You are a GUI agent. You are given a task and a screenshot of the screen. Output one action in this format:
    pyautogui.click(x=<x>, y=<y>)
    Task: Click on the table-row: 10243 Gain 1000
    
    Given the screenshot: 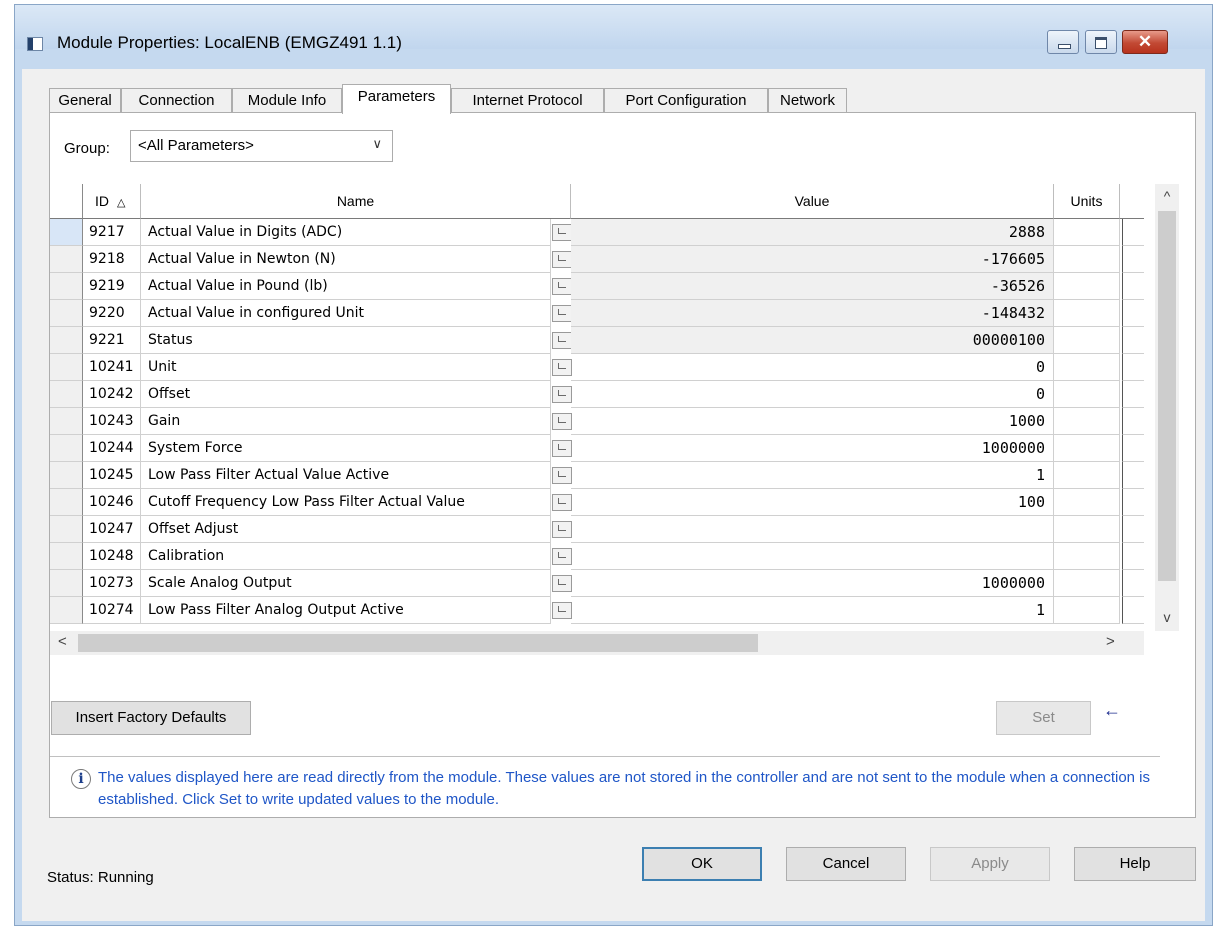 What is the action you would take?
    pyautogui.click(x=597, y=421)
    